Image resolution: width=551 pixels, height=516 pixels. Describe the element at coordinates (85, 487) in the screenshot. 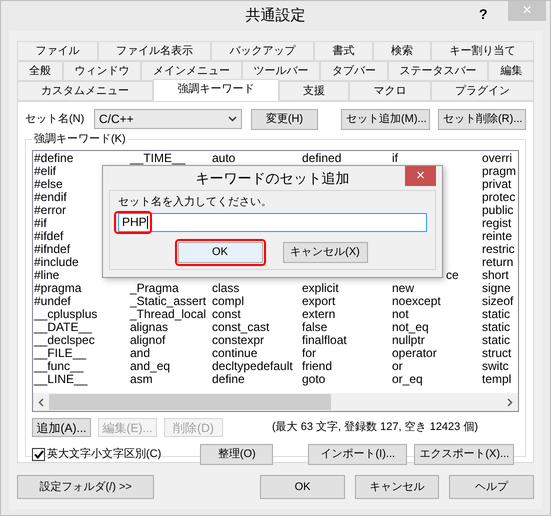

I see `settings-folder-button: 設定フォルダ(/) >>` at that location.